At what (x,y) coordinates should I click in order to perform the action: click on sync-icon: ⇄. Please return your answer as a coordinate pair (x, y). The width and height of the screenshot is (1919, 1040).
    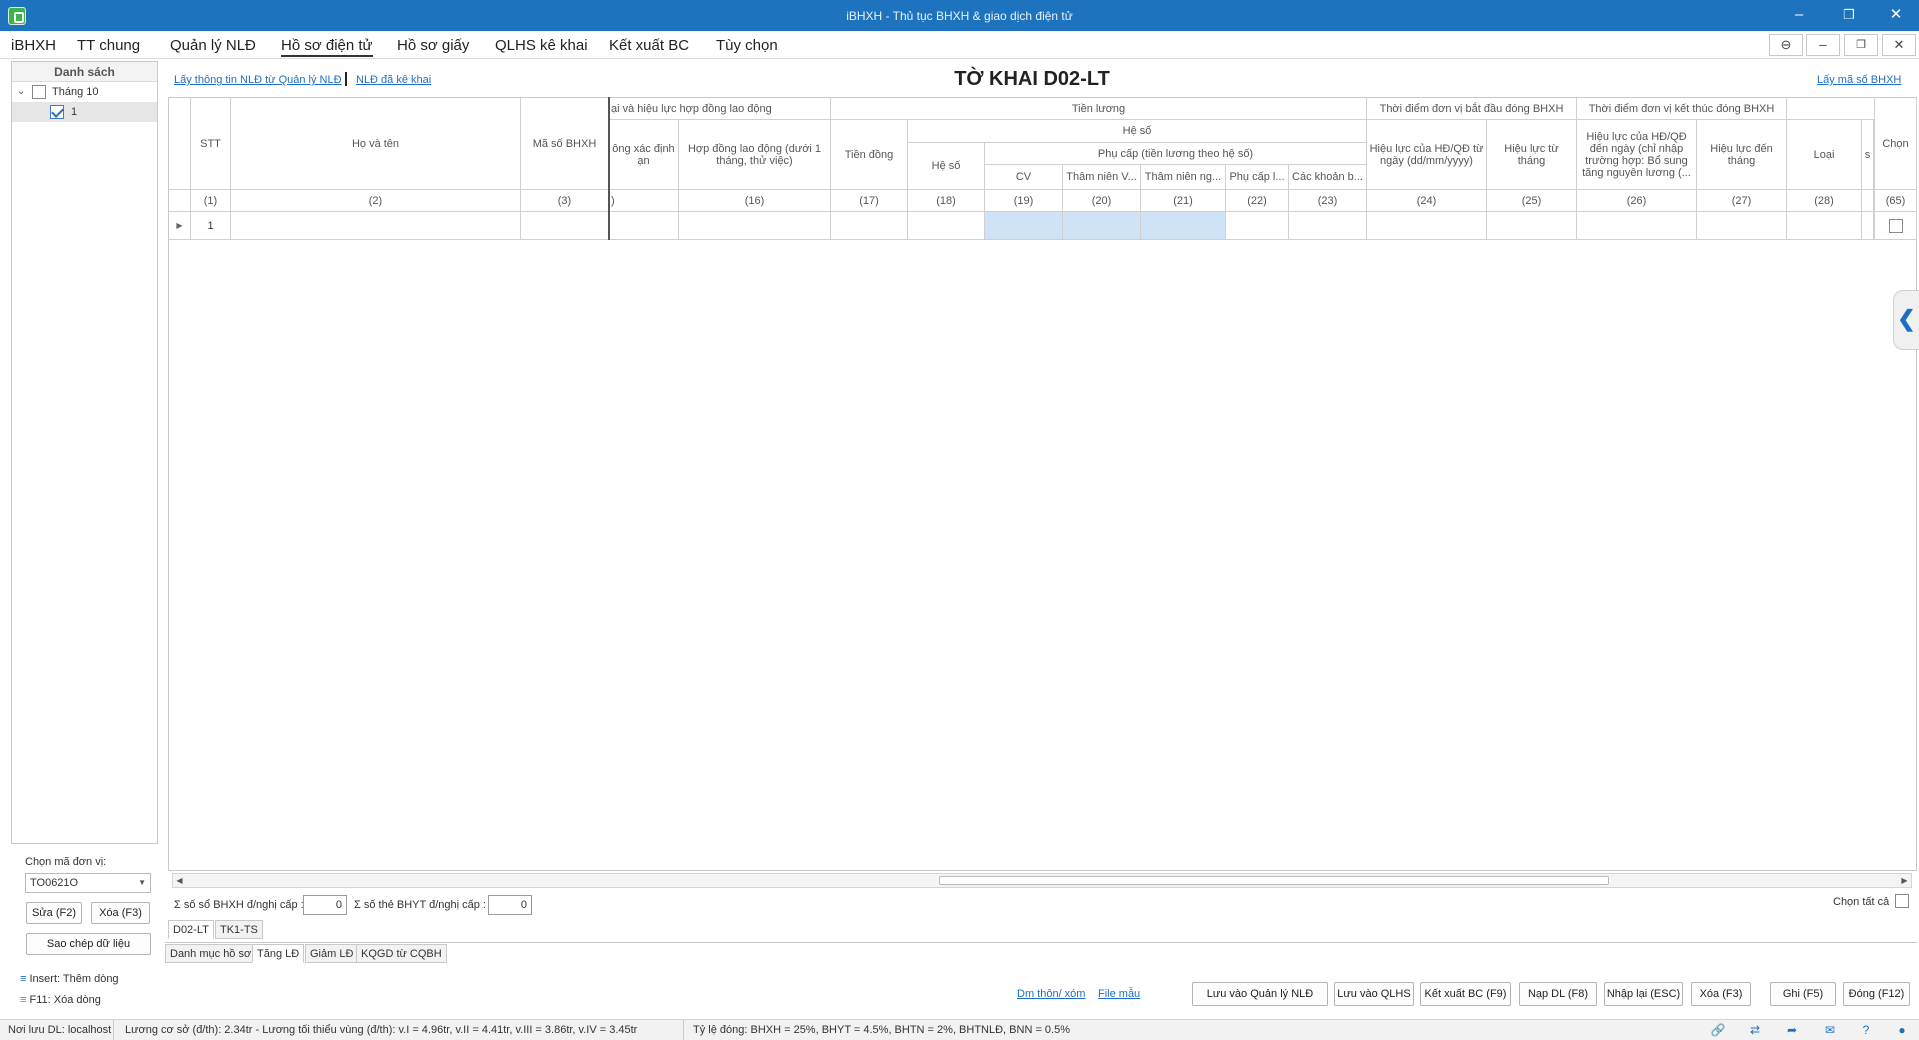
    Looking at the image, I should click on (1755, 1030).